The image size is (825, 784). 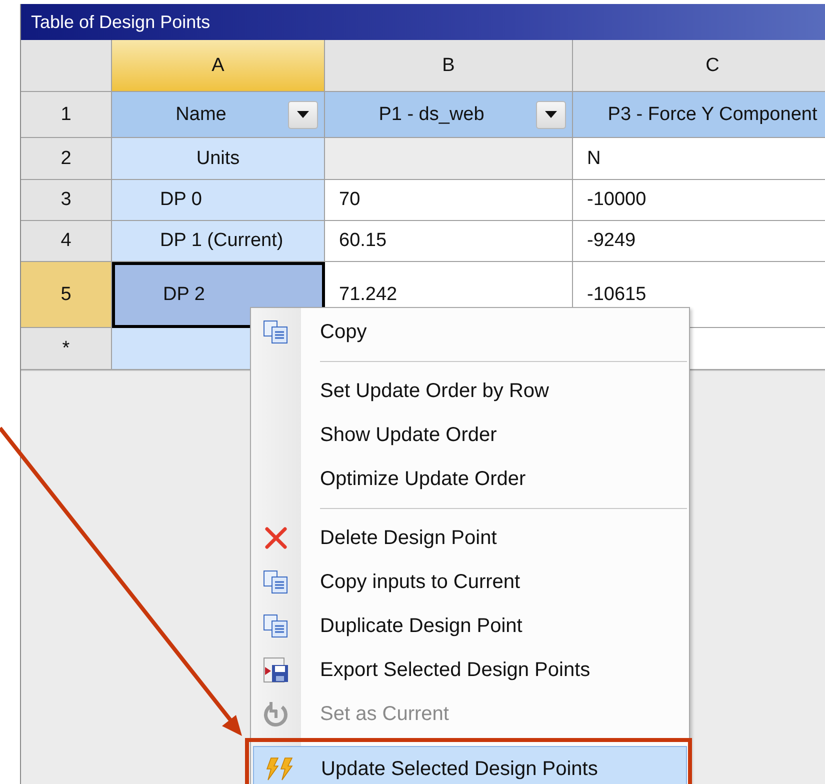 What do you see at coordinates (66, 200) in the screenshot?
I see `row-header: 3` at bounding box center [66, 200].